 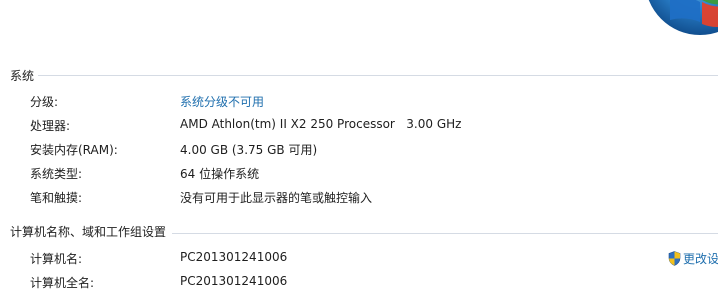 What do you see at coordinates (700, 259) in the screenshot?
I see `change-settings-label: 更改设` at bounding box center [700, 259].